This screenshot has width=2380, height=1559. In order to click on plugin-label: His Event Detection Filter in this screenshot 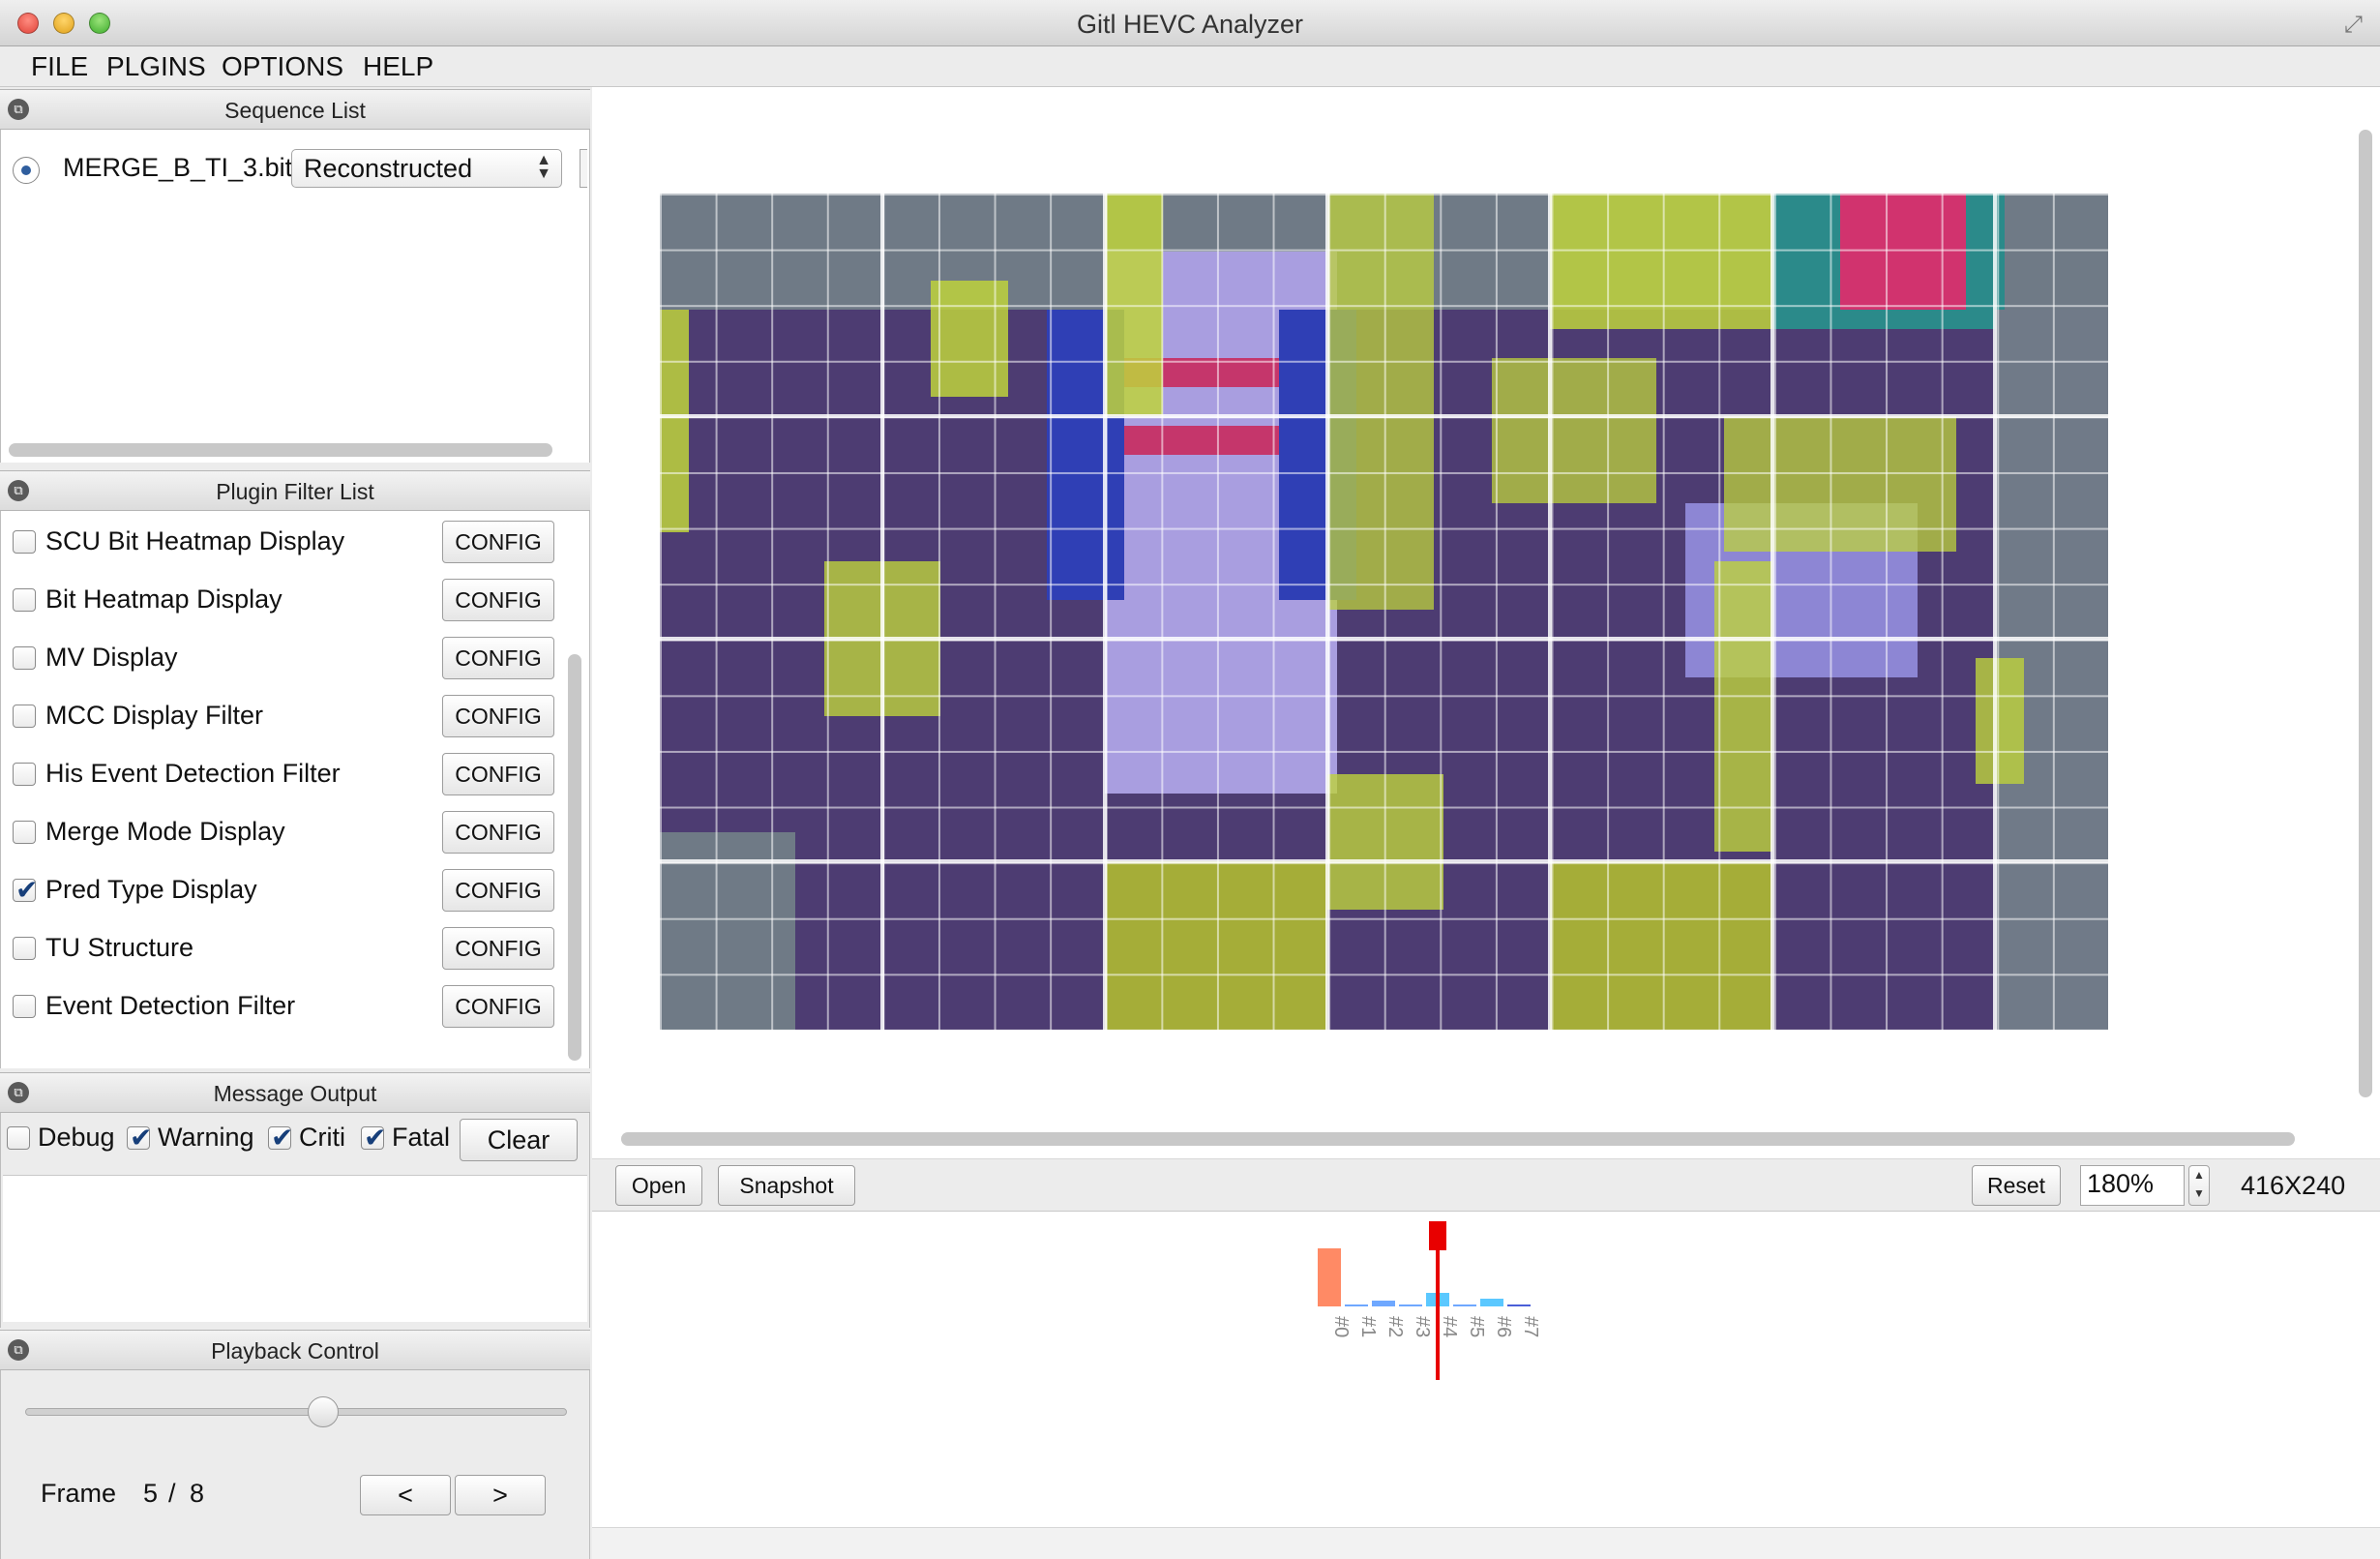, I will do `click(193, 773)`.